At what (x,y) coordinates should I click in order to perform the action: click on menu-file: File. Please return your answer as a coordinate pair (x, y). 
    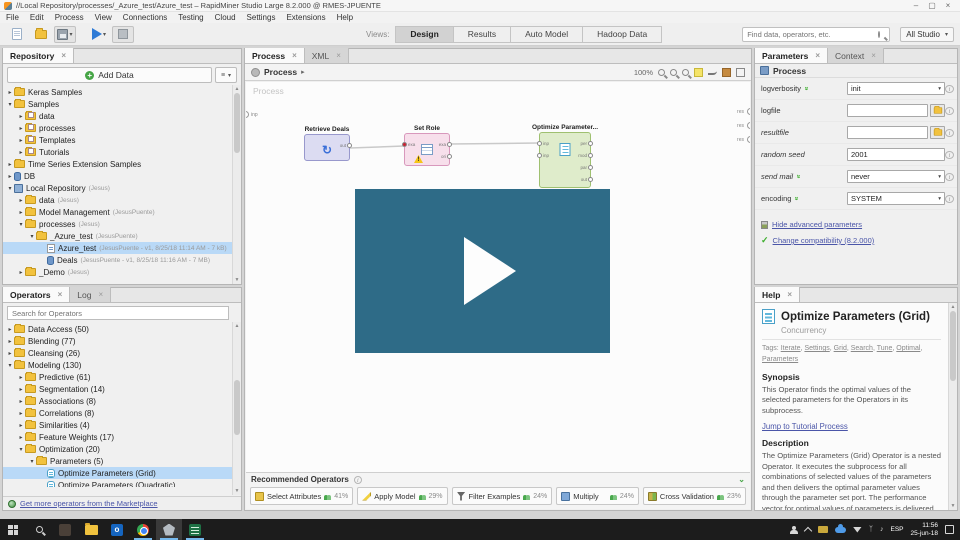
    Looking at the image, I should click on (12, 17).